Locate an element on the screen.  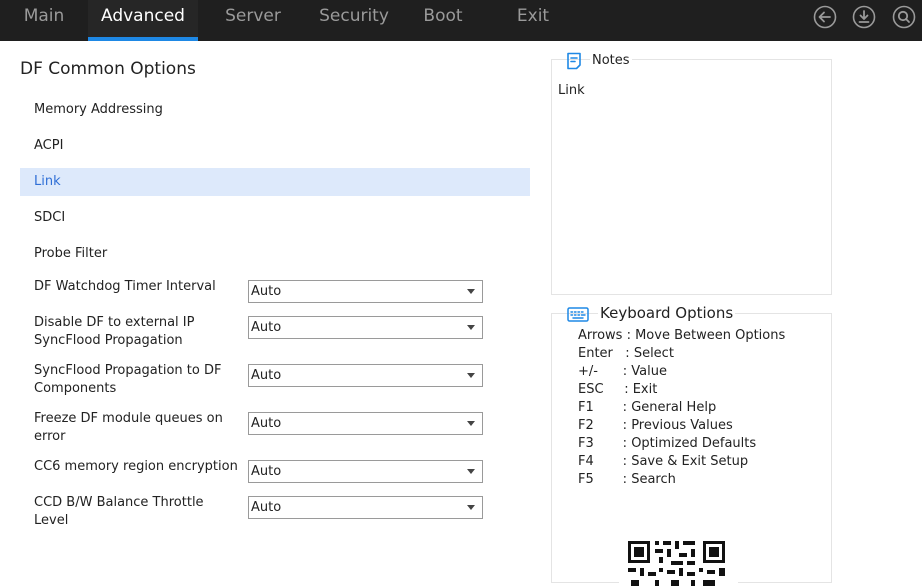
back-icon is located at coordinates (825, 17).